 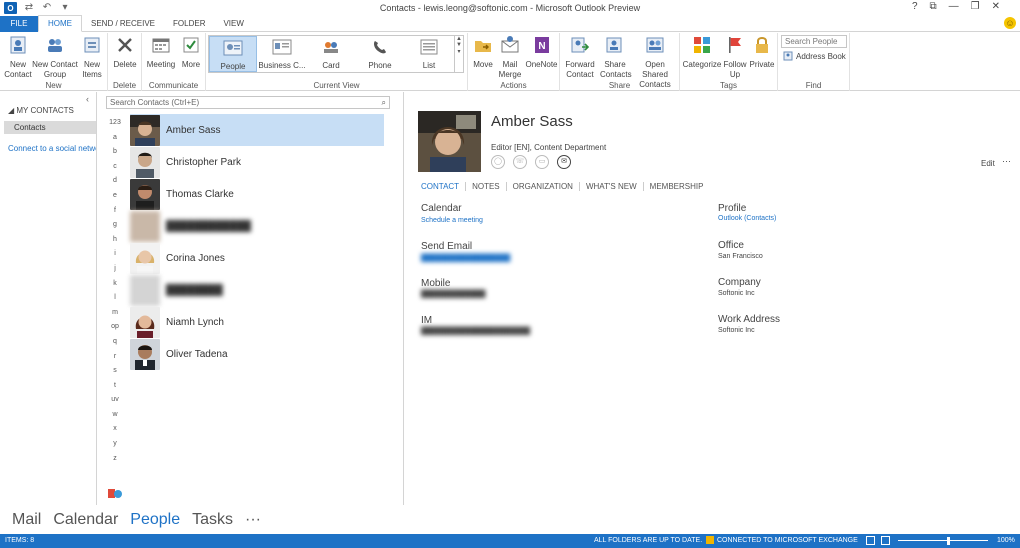 What do you see at coordinates (65, 8) in the screenshot?
I see `customize-dropdown-icon: ▾` at bounding box center [65, 8].